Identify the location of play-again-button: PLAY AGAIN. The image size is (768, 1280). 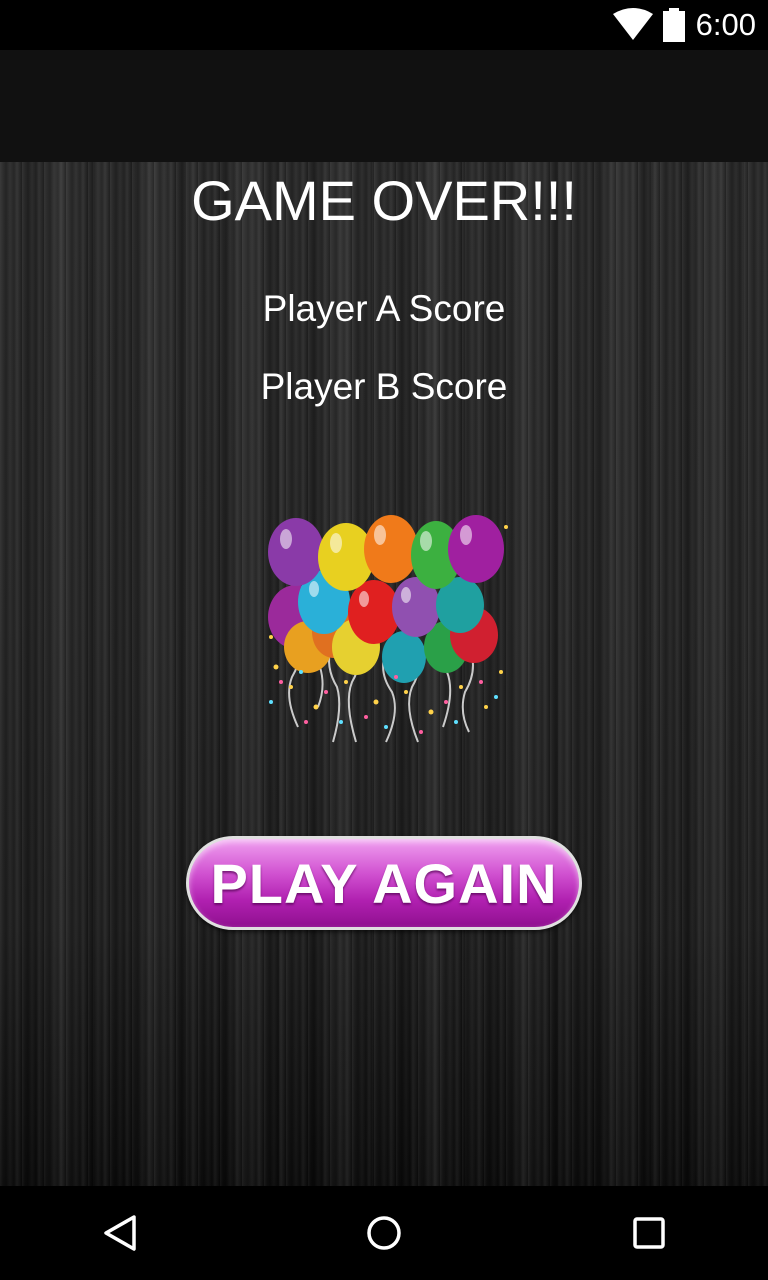
(384, 883).